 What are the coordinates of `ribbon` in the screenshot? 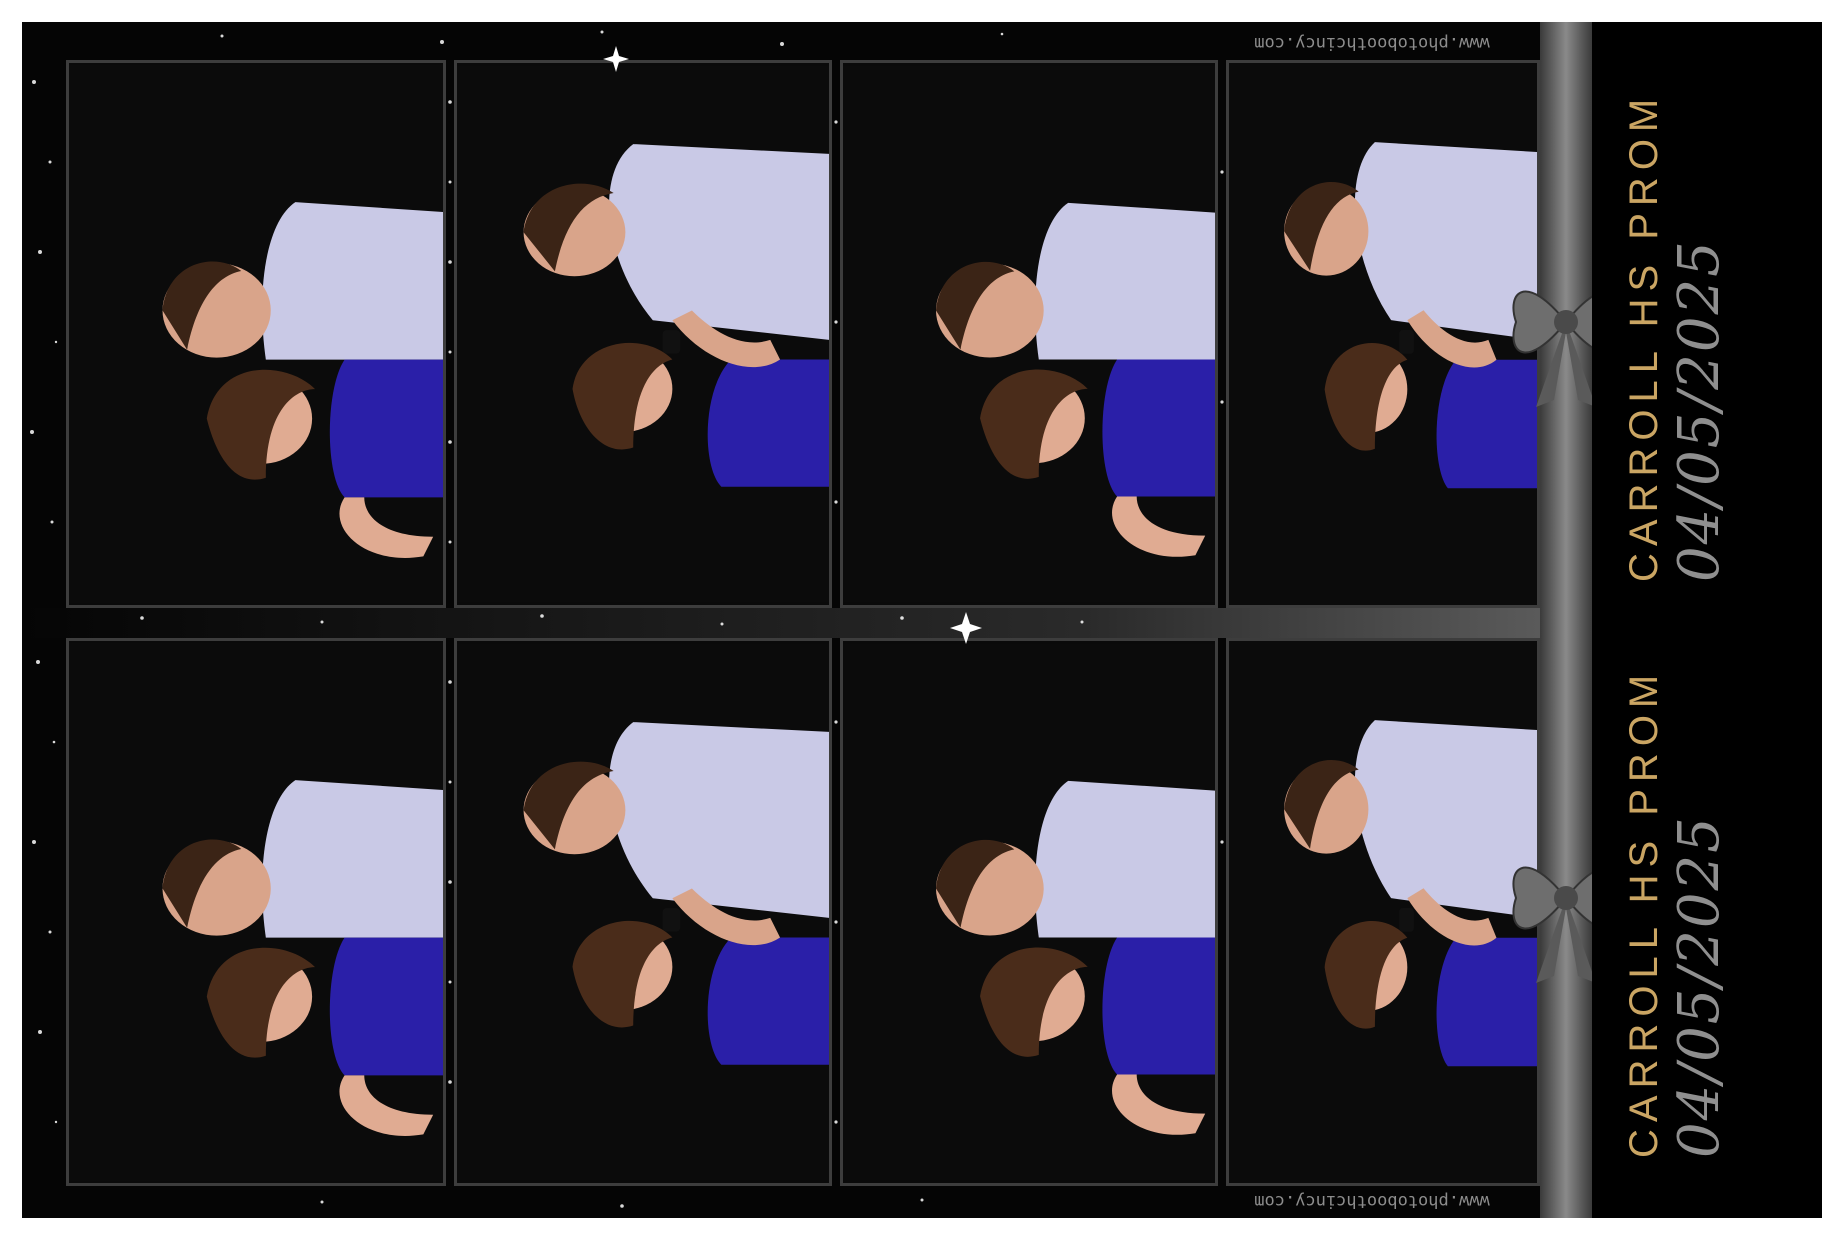 It's located at (1566, 620).